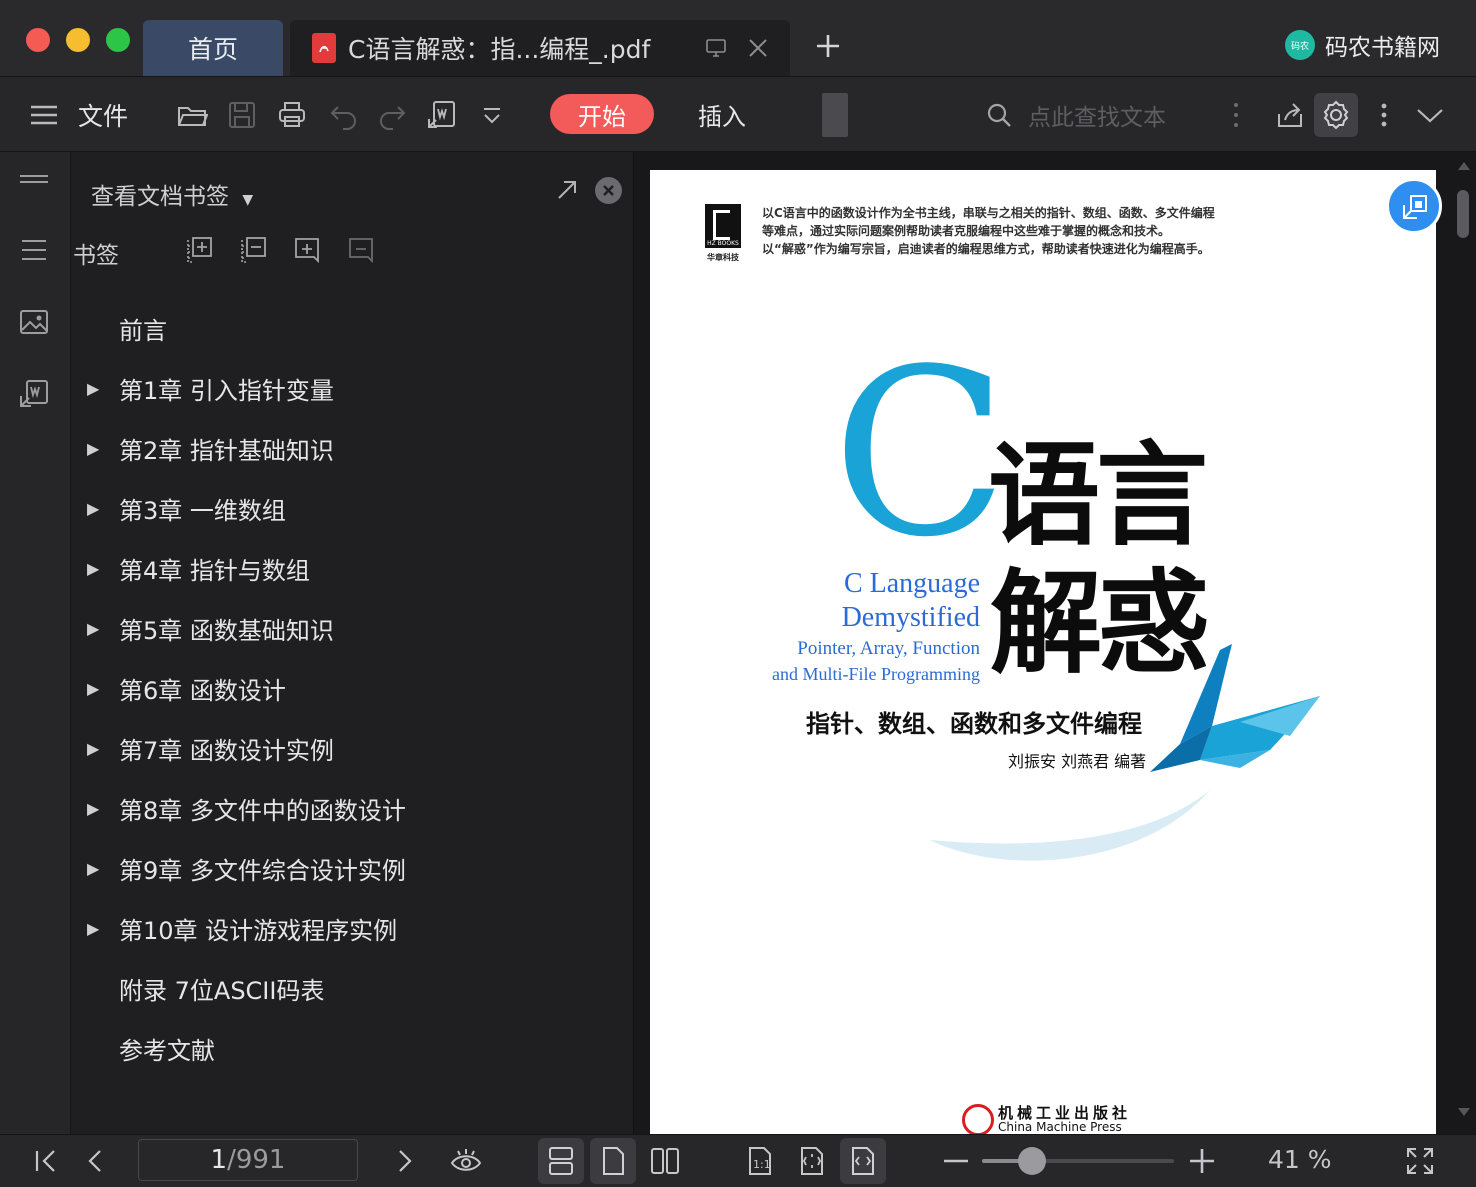  Describe the element at coordinates (442, 115) in the screenshot. I see `pdf-to-word-icon` at that location.